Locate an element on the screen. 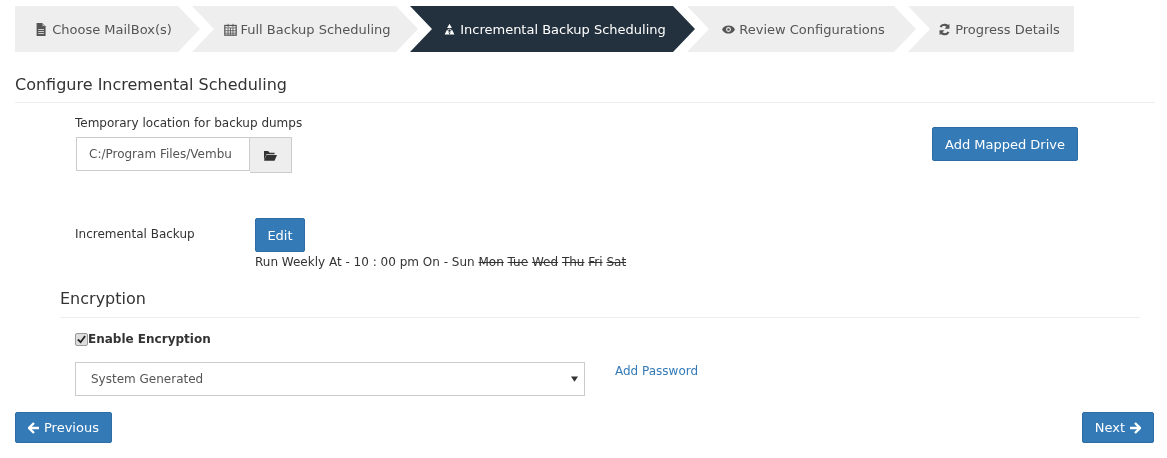  refresh-icon is located at coordinates (945, 29).